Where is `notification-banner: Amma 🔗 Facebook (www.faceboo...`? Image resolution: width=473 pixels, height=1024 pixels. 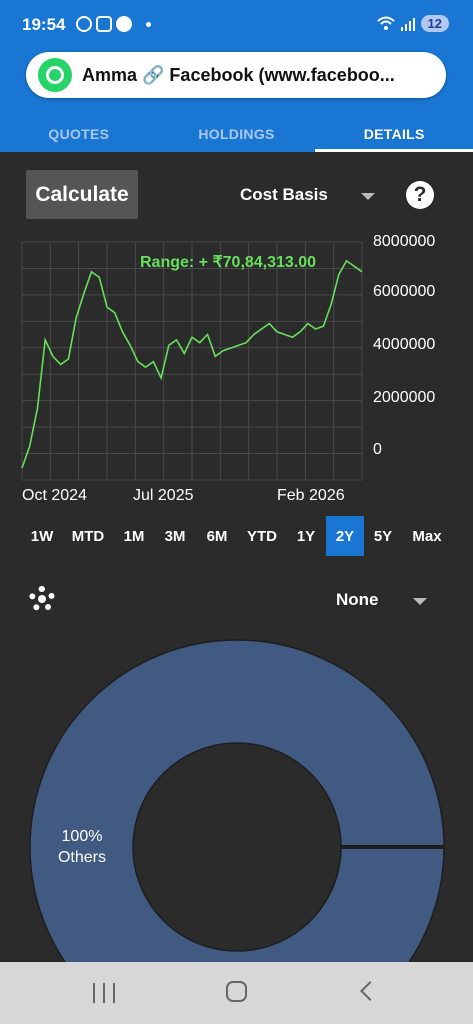
notification-banner: Amma 🔗 Facebook (www.faceboo... is located at coordinates (236, 75).